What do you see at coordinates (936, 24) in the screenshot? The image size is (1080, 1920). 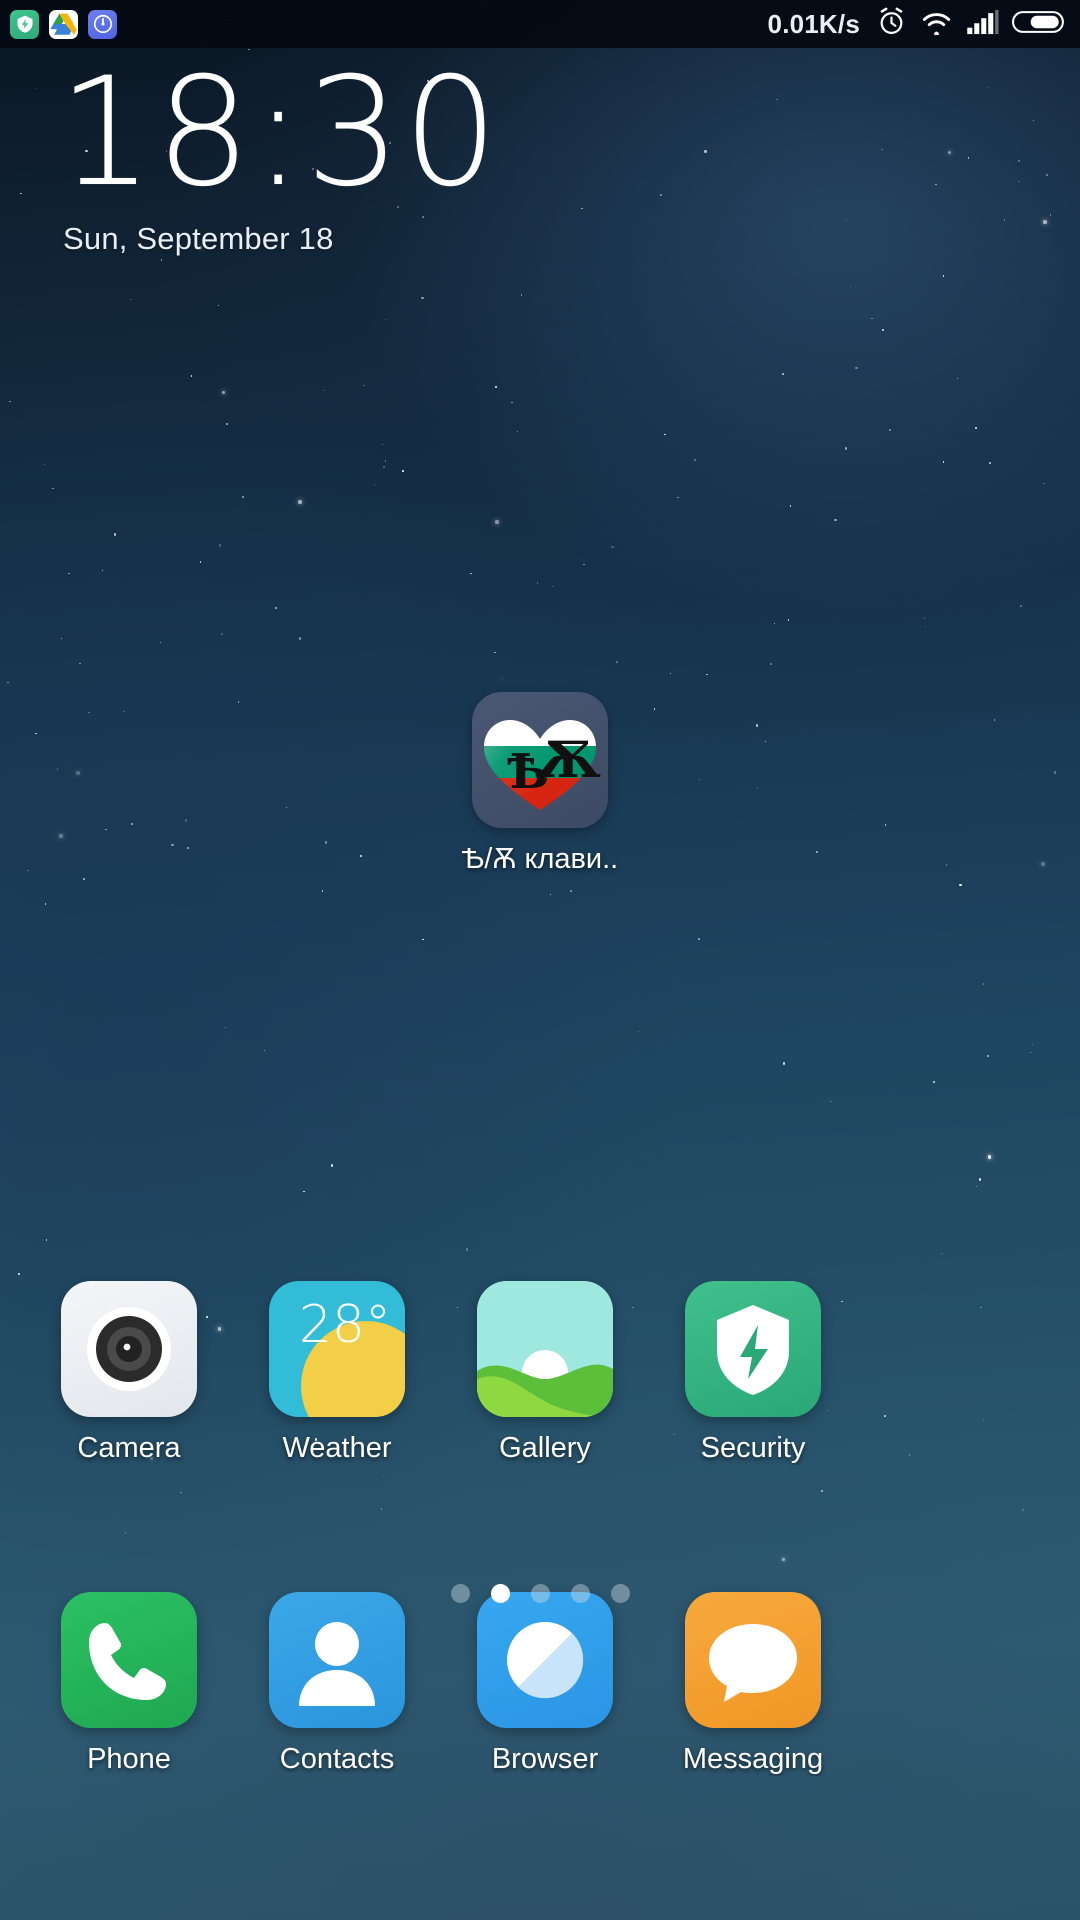 I see `wifi-icon` at bounding box center [936, 24].